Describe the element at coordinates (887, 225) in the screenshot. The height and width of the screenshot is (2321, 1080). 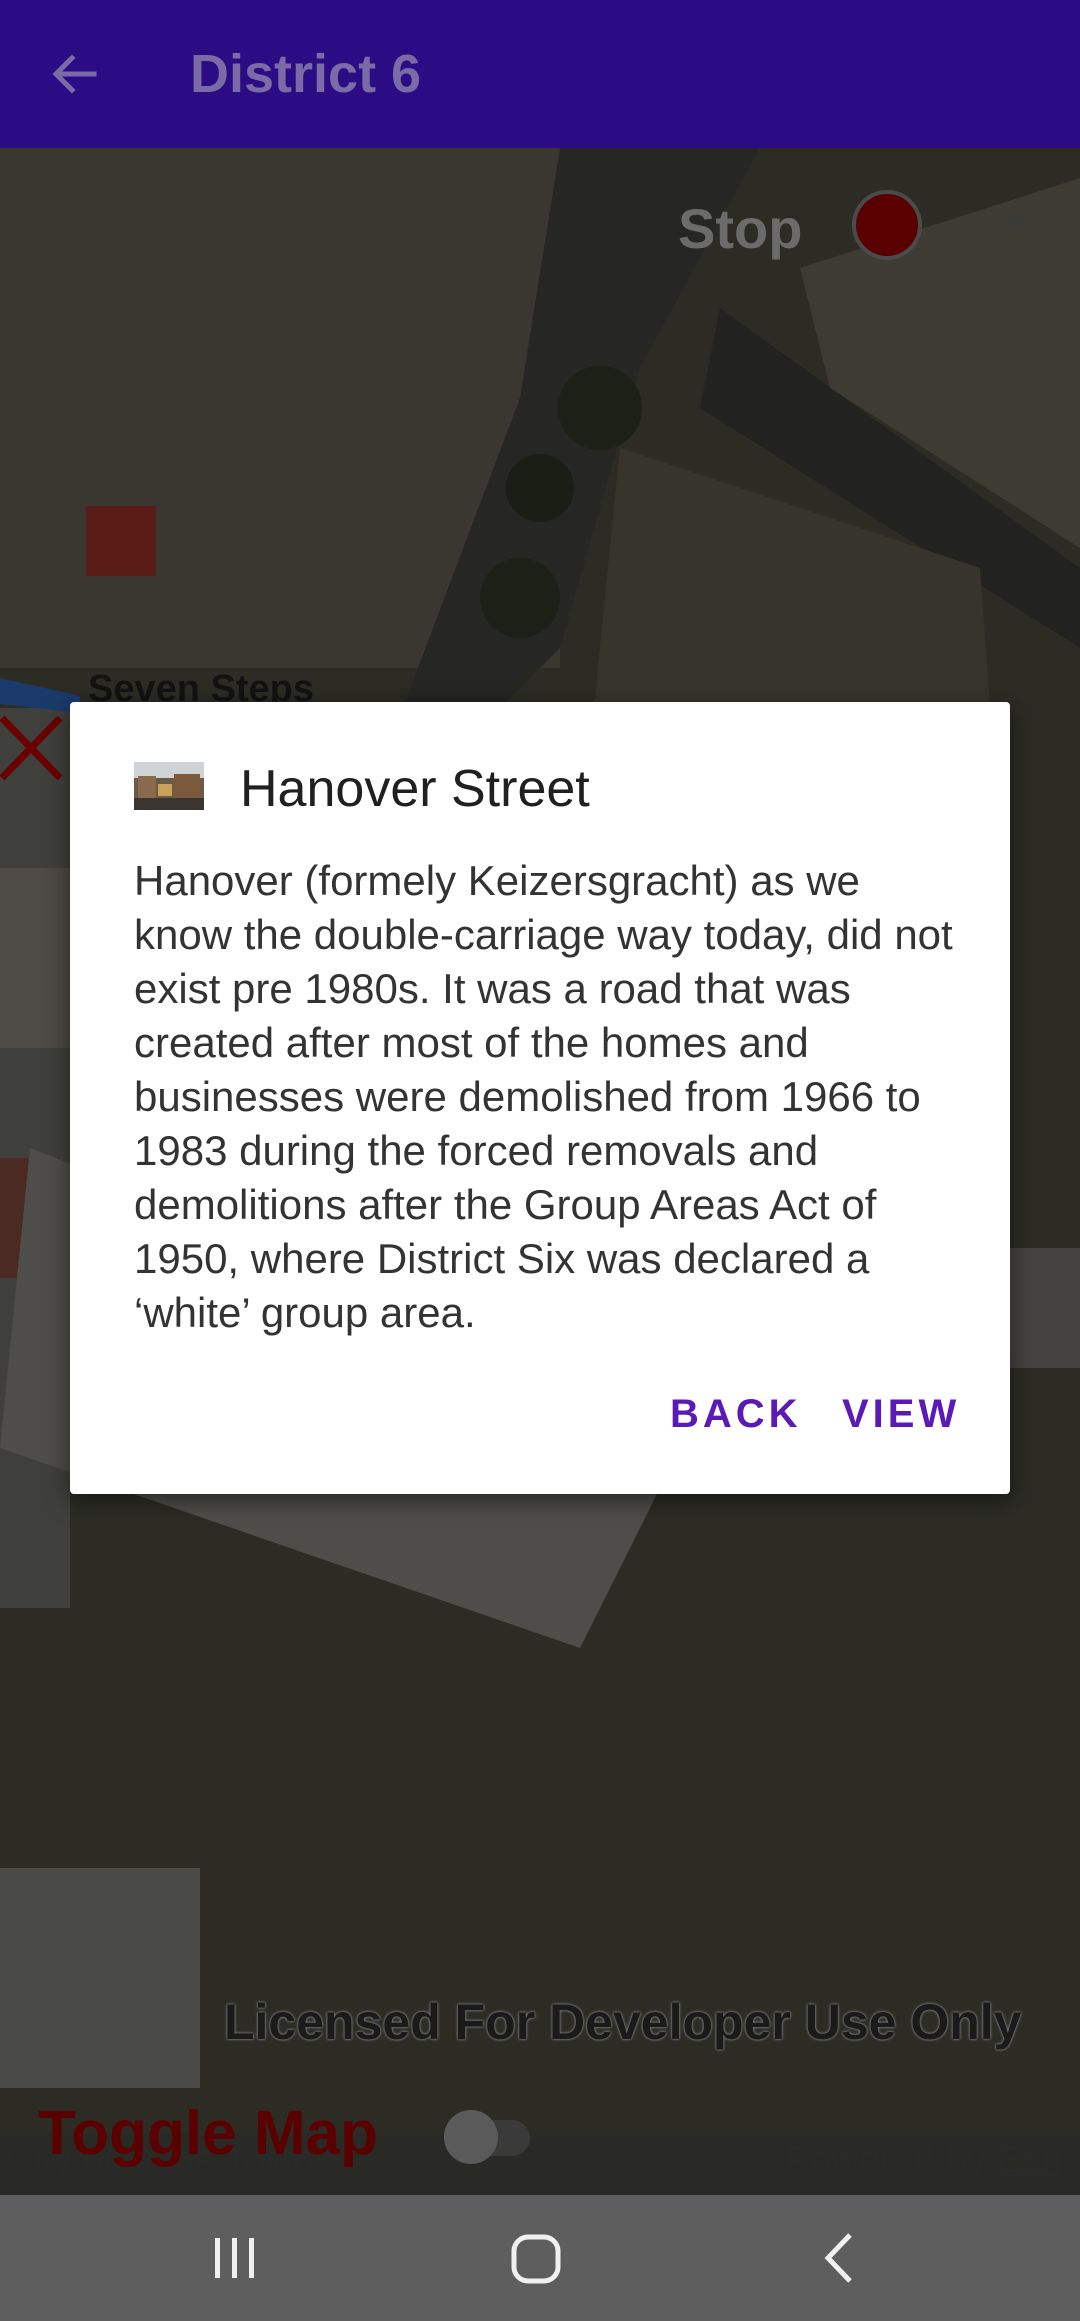
I see `stop-button` at that location.